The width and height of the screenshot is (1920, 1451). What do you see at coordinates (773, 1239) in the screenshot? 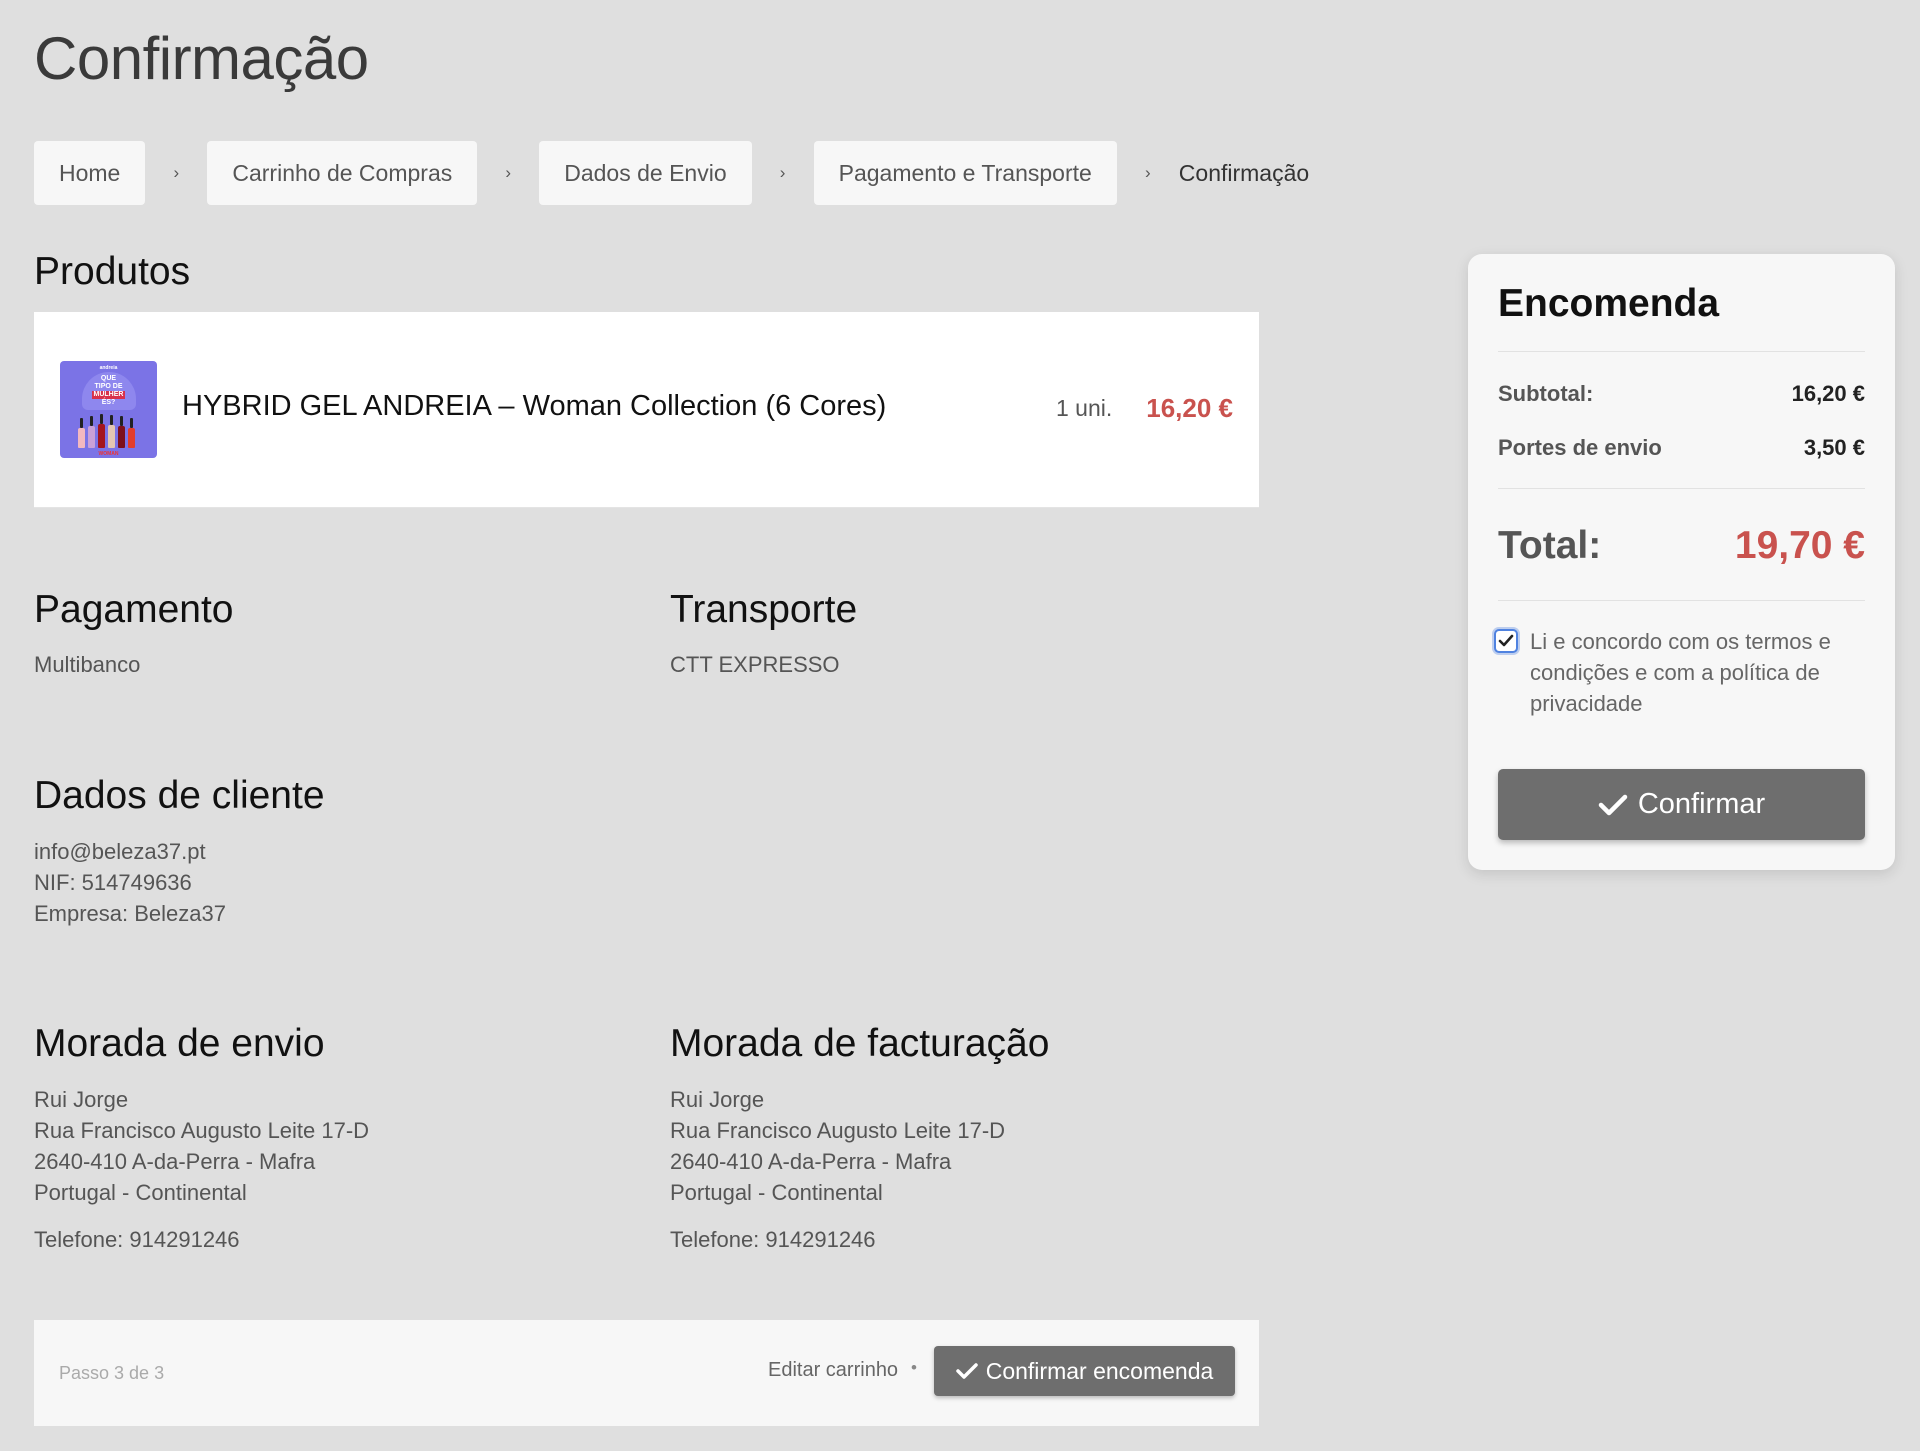
I see `billing-phone: Telefone: 914291246` at bounding box center [773, 1239].